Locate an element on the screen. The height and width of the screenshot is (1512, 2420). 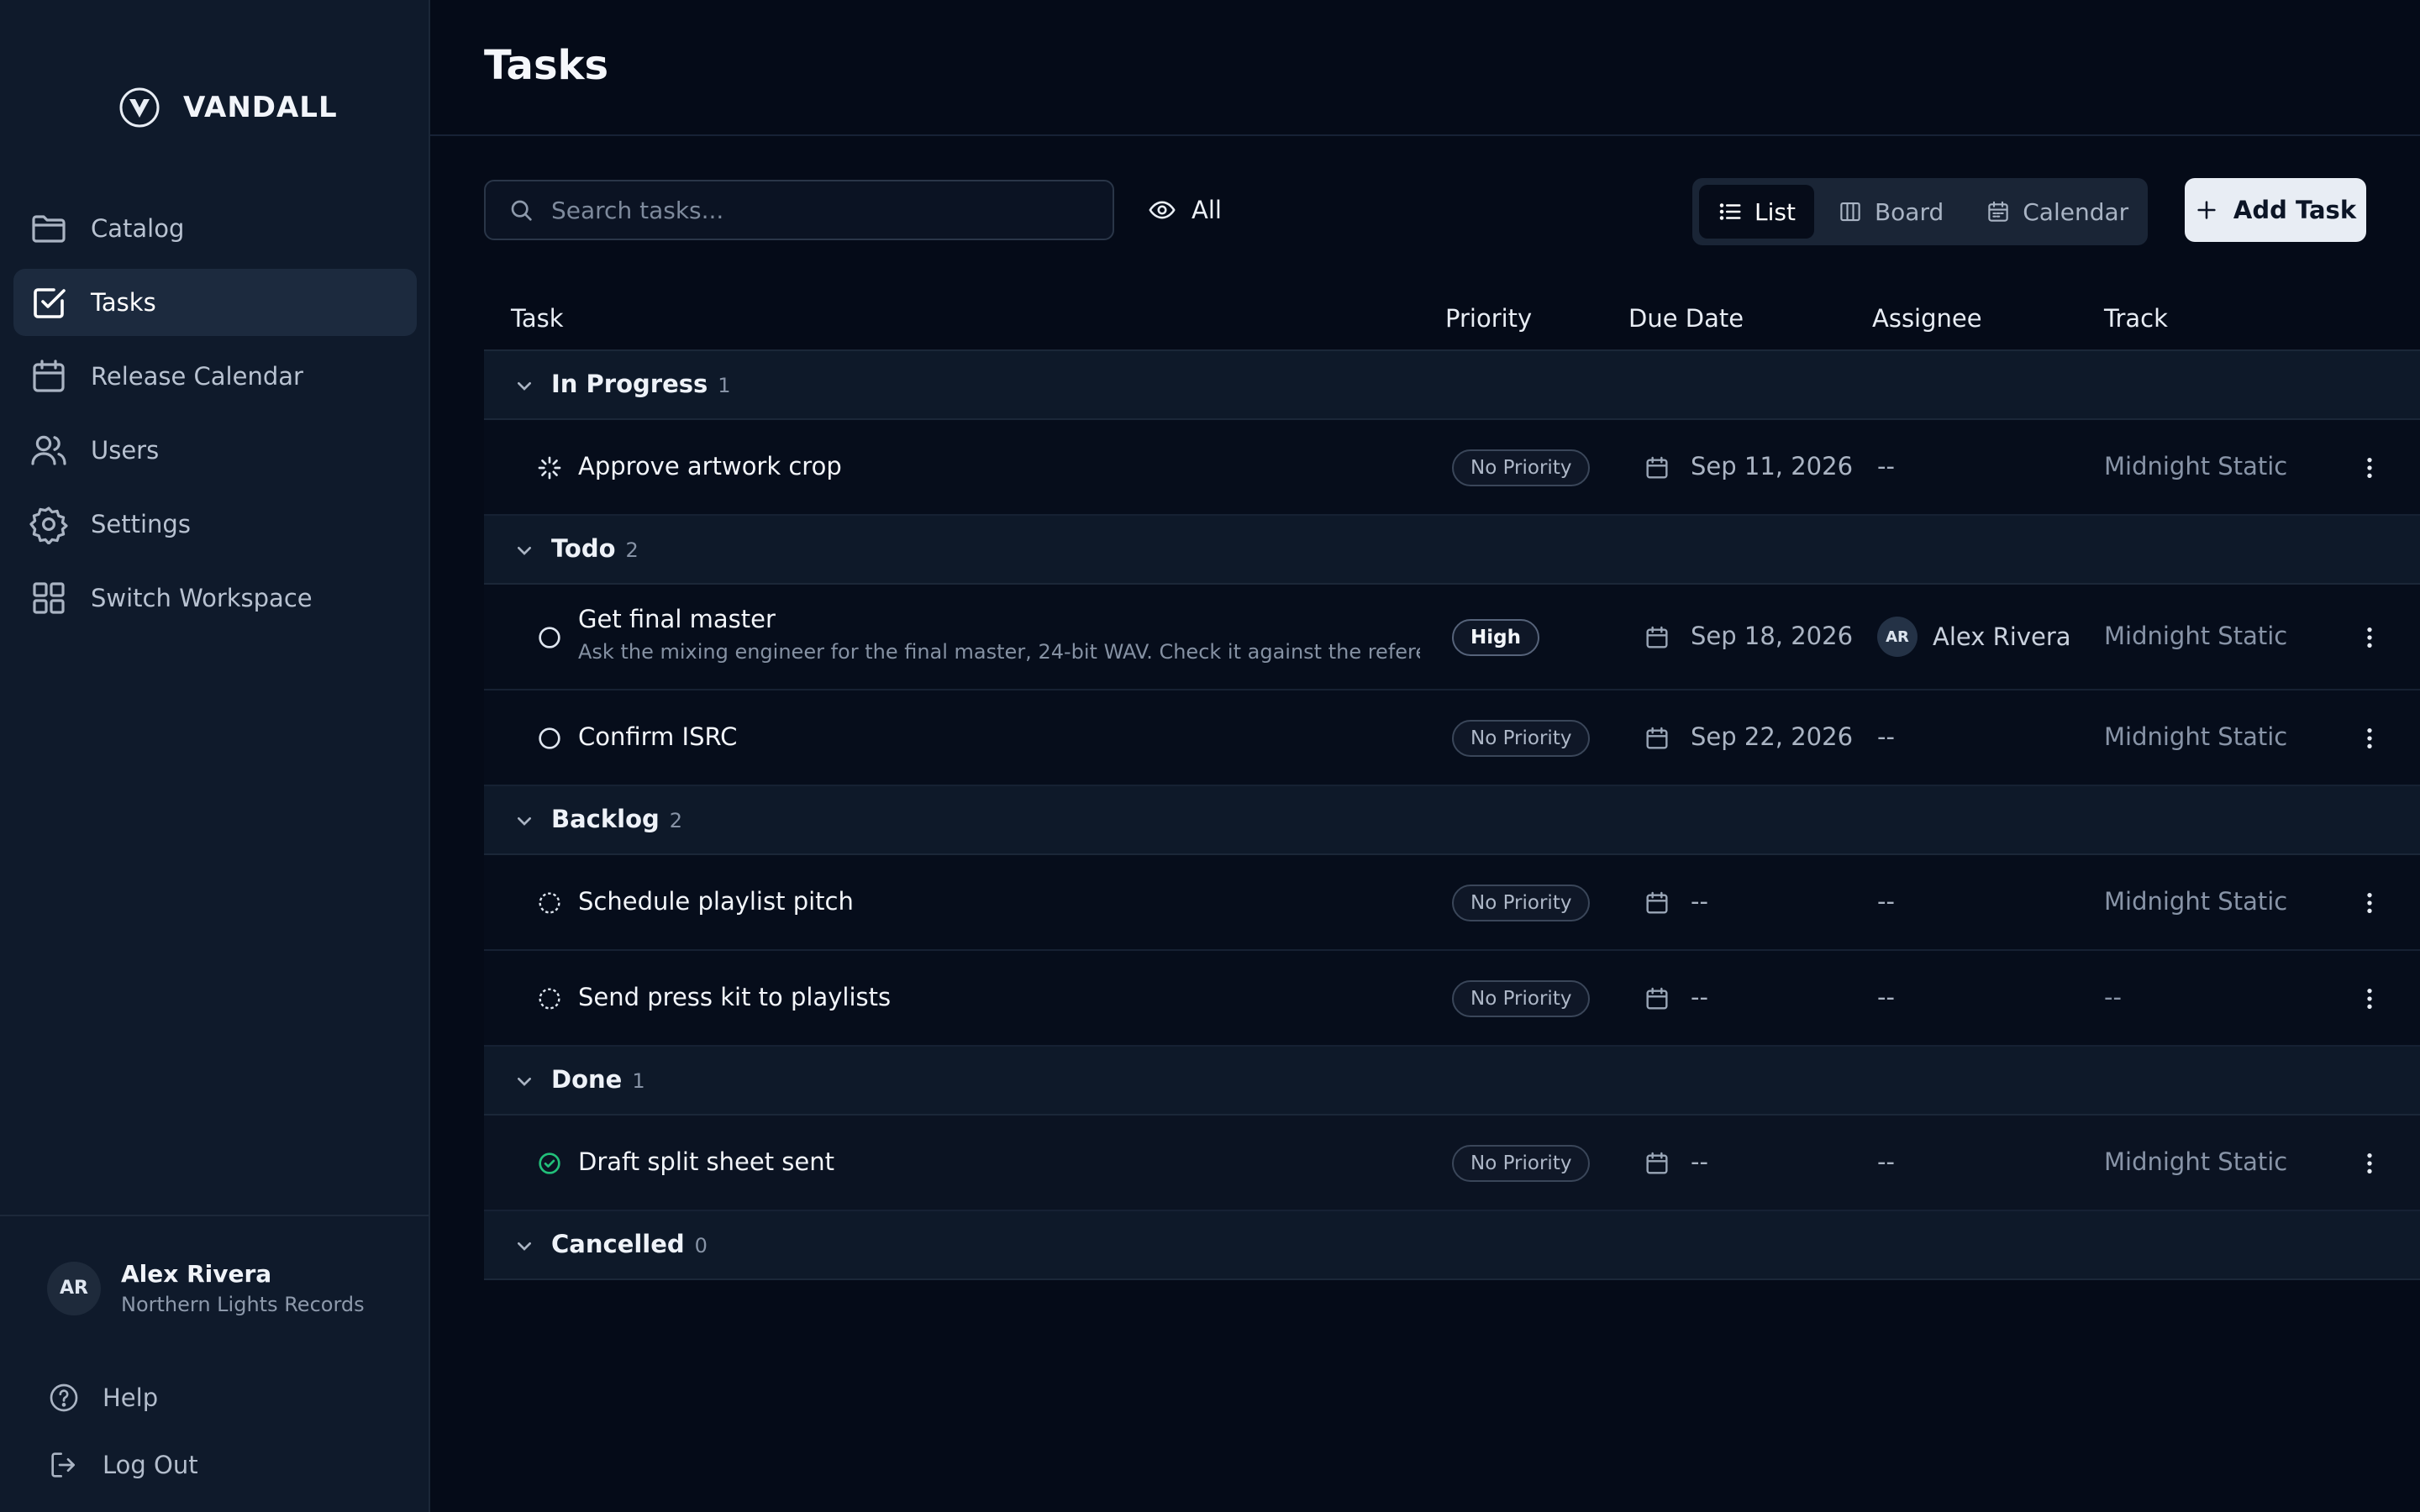
visibility-filter-button: All is located at coordinates (1185, 210).